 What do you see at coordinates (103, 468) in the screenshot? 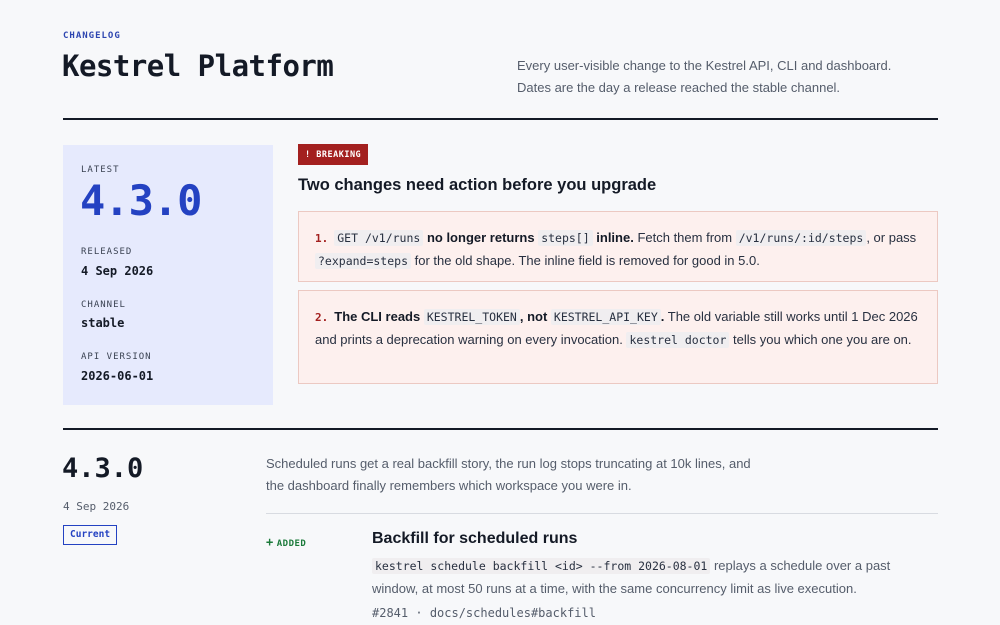
I see `release-version: 4.3.0` at bounding box center [103, 468].